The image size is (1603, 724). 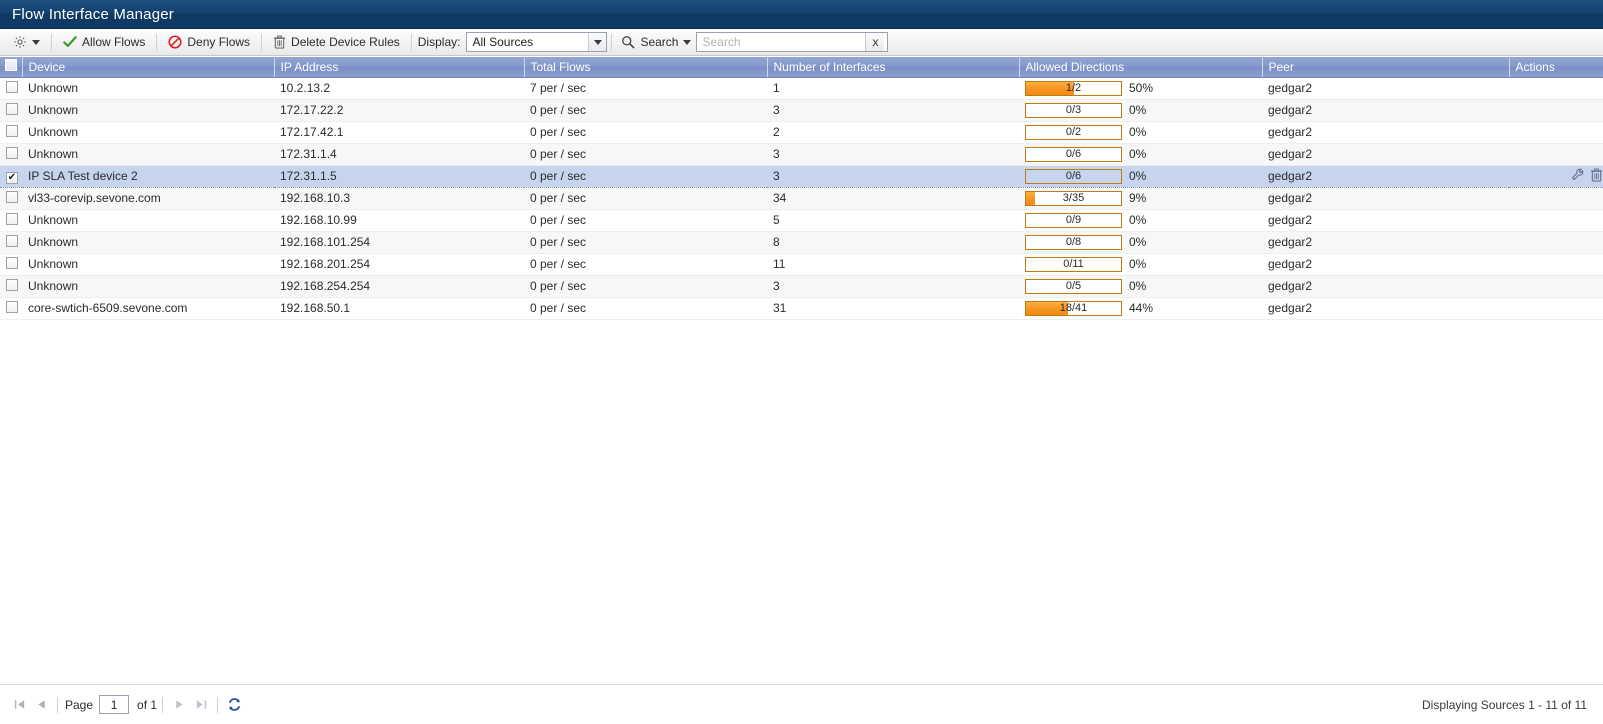 What do you see at coordinates (209, 42) in the screenshot?
I see `deny-flows-button: Deny Flows` at bounding box center [209, 42].